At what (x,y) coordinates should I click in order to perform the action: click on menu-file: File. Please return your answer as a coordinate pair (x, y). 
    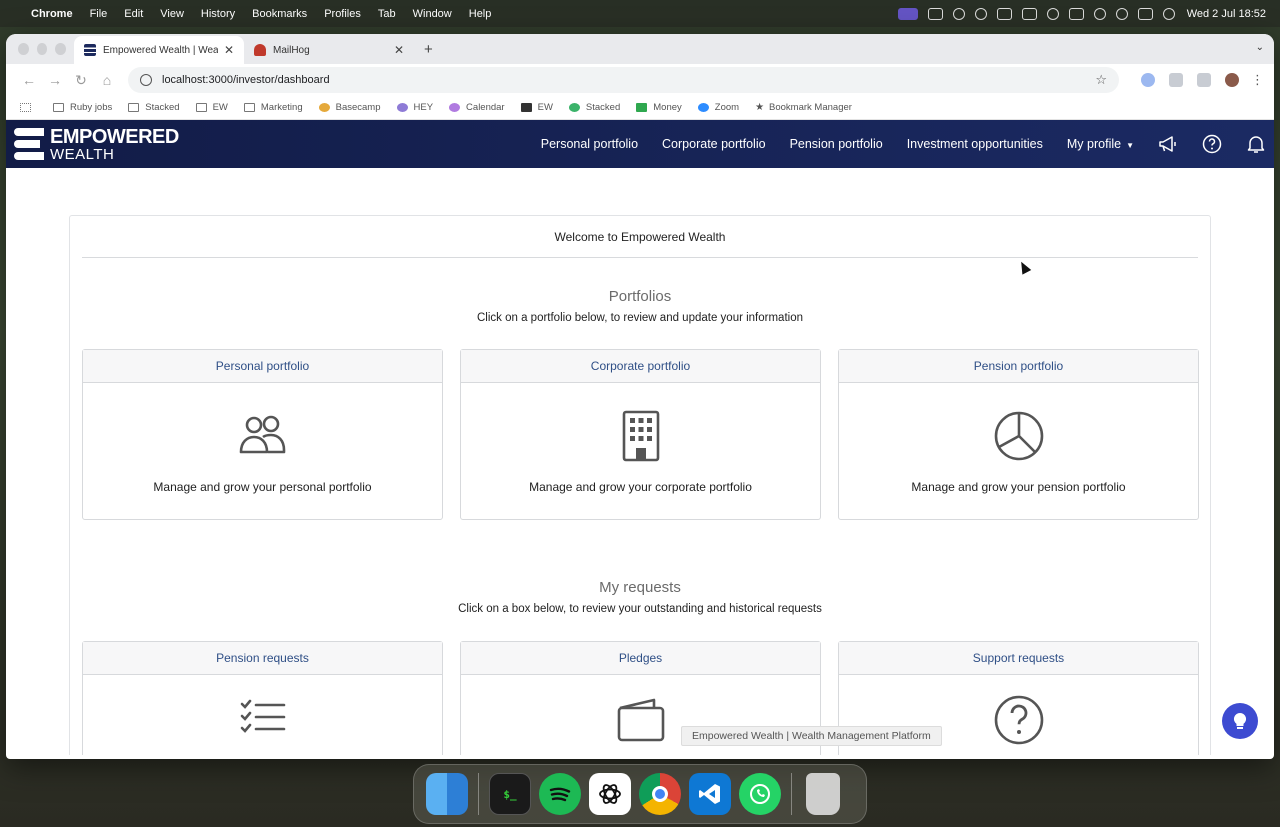
    Looking at the image, I should click on (99, 14).